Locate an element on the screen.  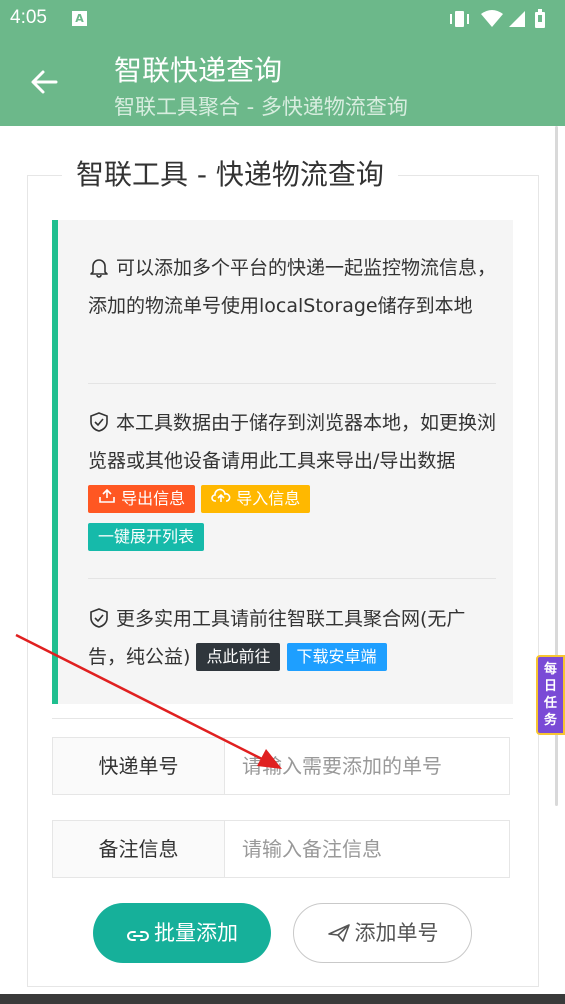
goto-site-button: 点此前往 is located at coordinates (238, 657).